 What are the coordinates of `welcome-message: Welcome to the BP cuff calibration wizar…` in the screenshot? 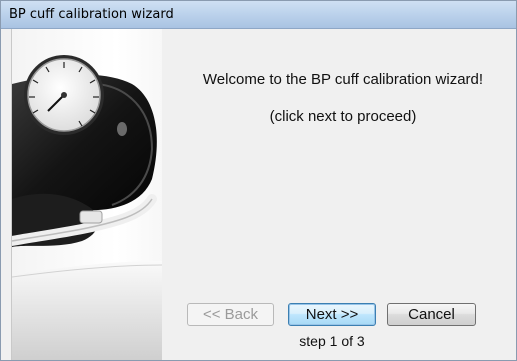 It's located at (343, 79).